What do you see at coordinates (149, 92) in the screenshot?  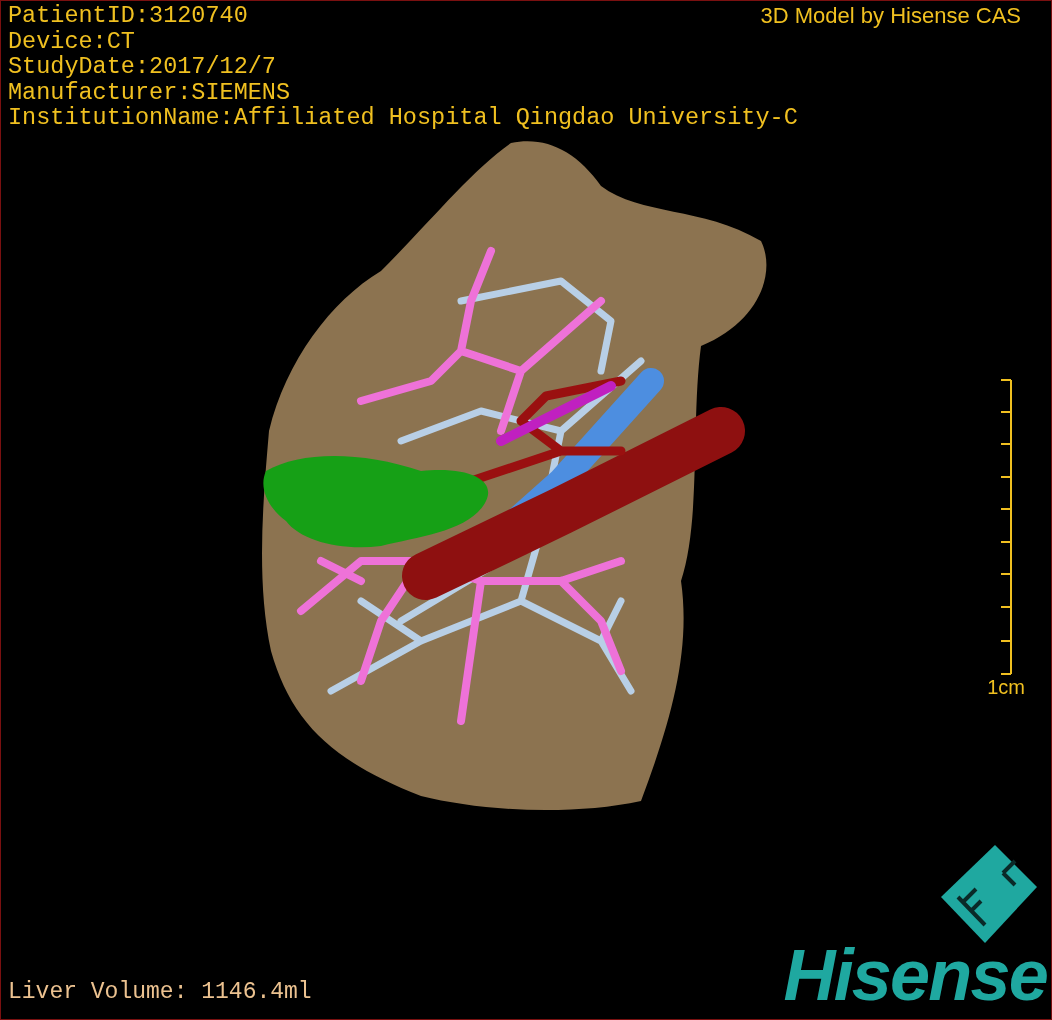 I see `patient-info-text: Manufacturer:SIEMENS` at bounding box center [149, 92].